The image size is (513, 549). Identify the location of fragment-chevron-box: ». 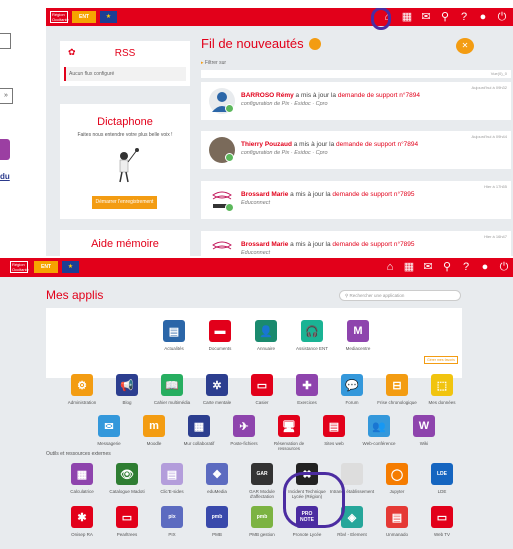
(6, 96).